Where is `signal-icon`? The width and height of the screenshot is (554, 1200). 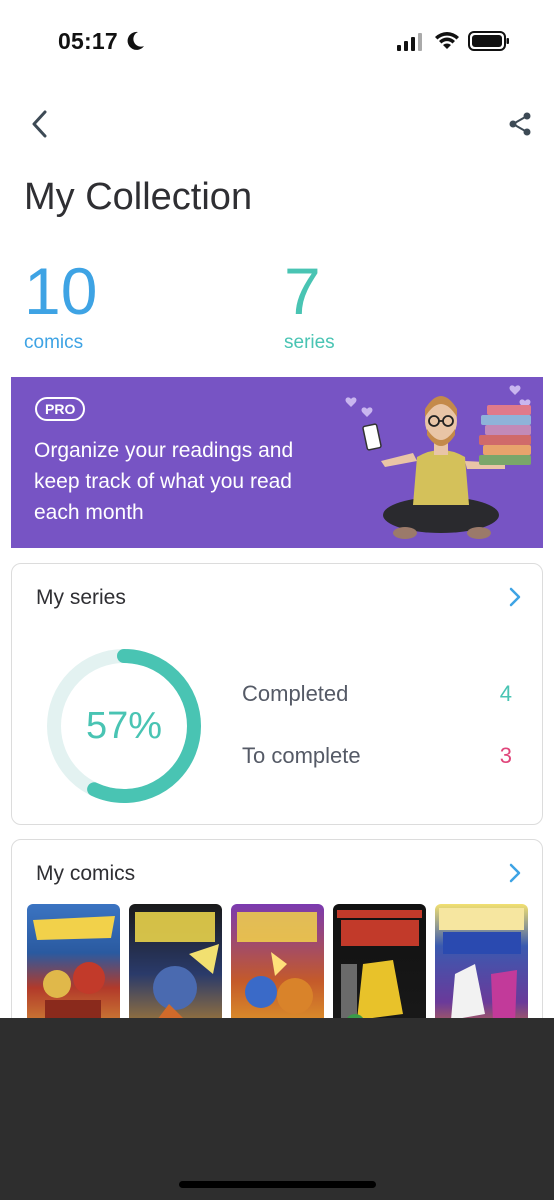
signal-icon is located at coordinates (409, 42).